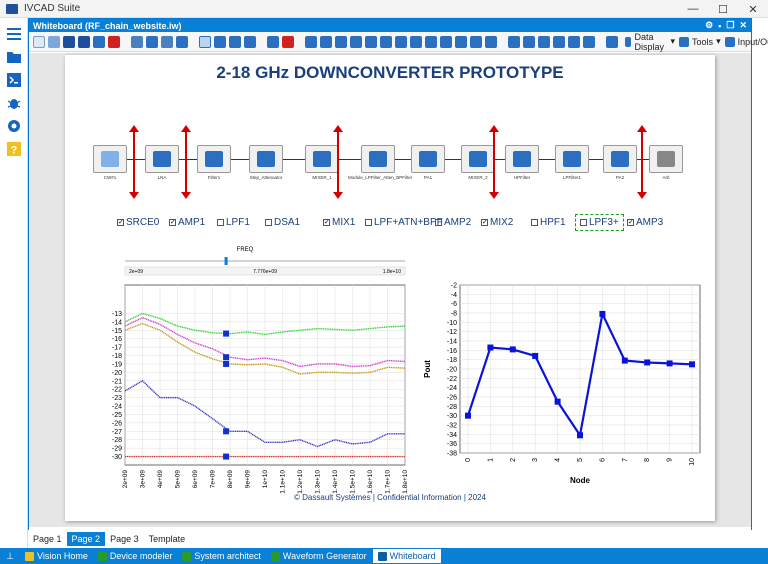 This screenshot has height=564, width=768. What do you see at coordinates (356, 41) in the screenshot?
I see `crop-icon` at bounding box center [356, 41].